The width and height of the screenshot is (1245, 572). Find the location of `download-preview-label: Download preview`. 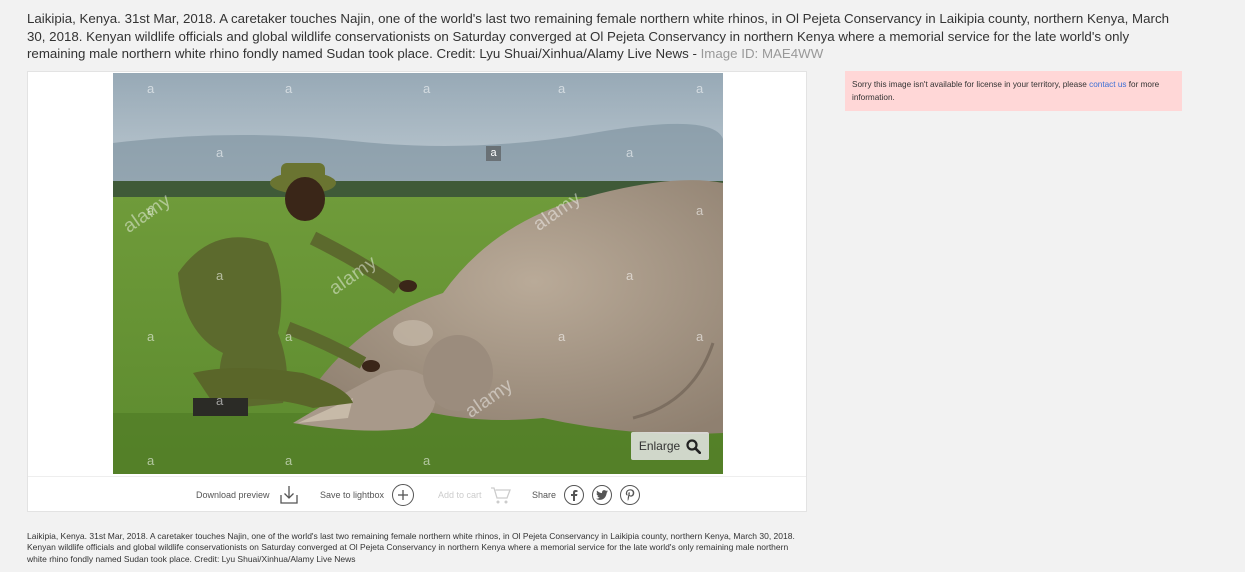

download-preview-label: Download preview is located at coordinates (233, 495).